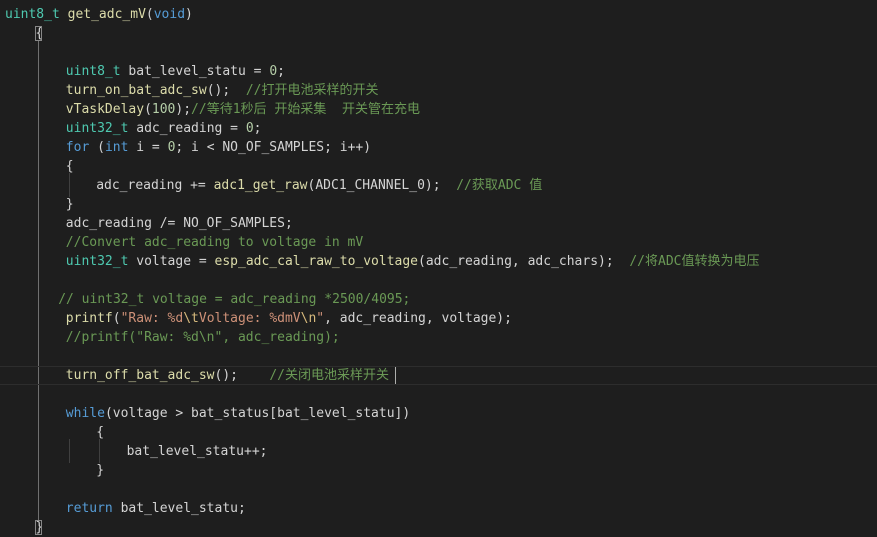 This screenshot has height=537, width=877. What do you see at coordinates (148, 147) in the screenshot?
I see `code-token: i =` at bounding box center [148, 147].